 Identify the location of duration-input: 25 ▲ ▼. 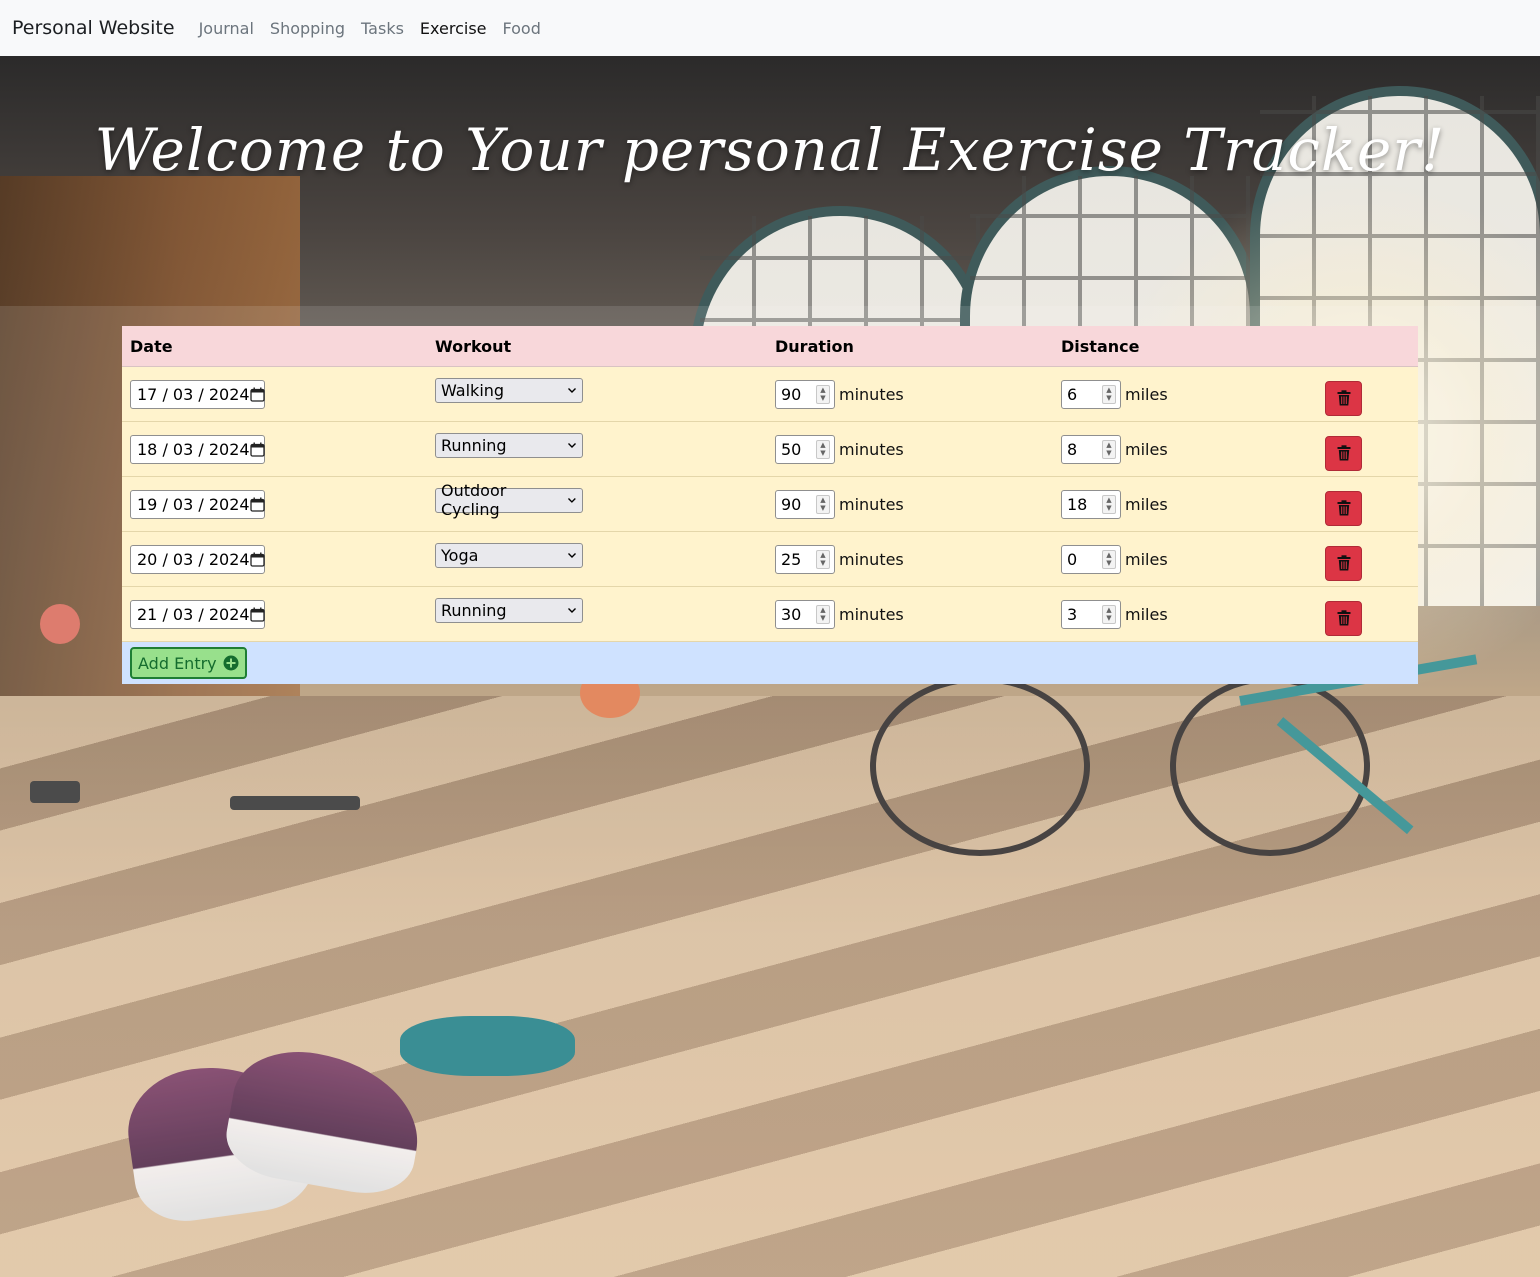
(805, 559).